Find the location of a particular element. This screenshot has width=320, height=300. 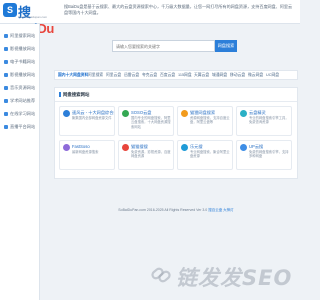

site-description: 免费资源，影视资源，百度网盘资源 is located at coordinates (151, 154).